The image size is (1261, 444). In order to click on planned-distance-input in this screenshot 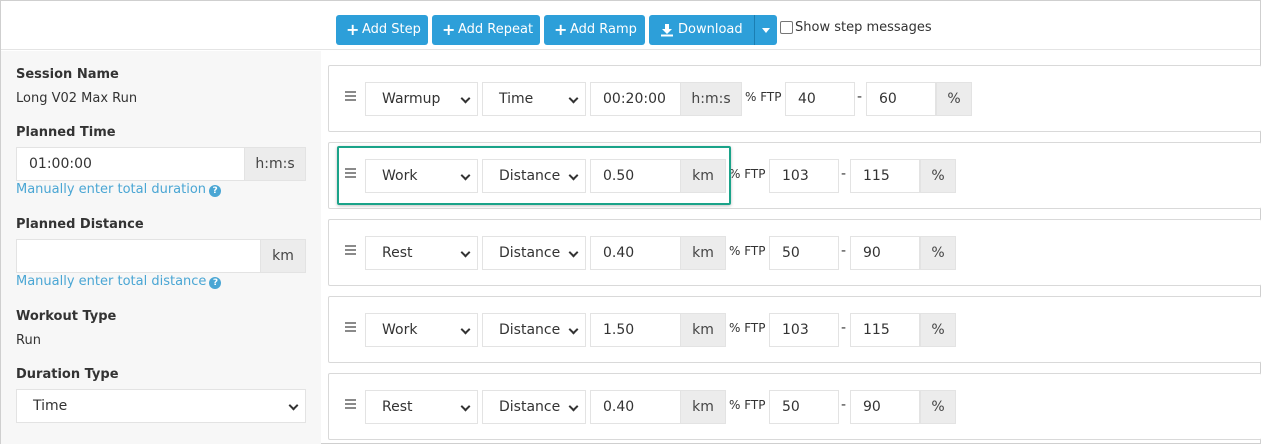, I will do `click(139, 256)`.